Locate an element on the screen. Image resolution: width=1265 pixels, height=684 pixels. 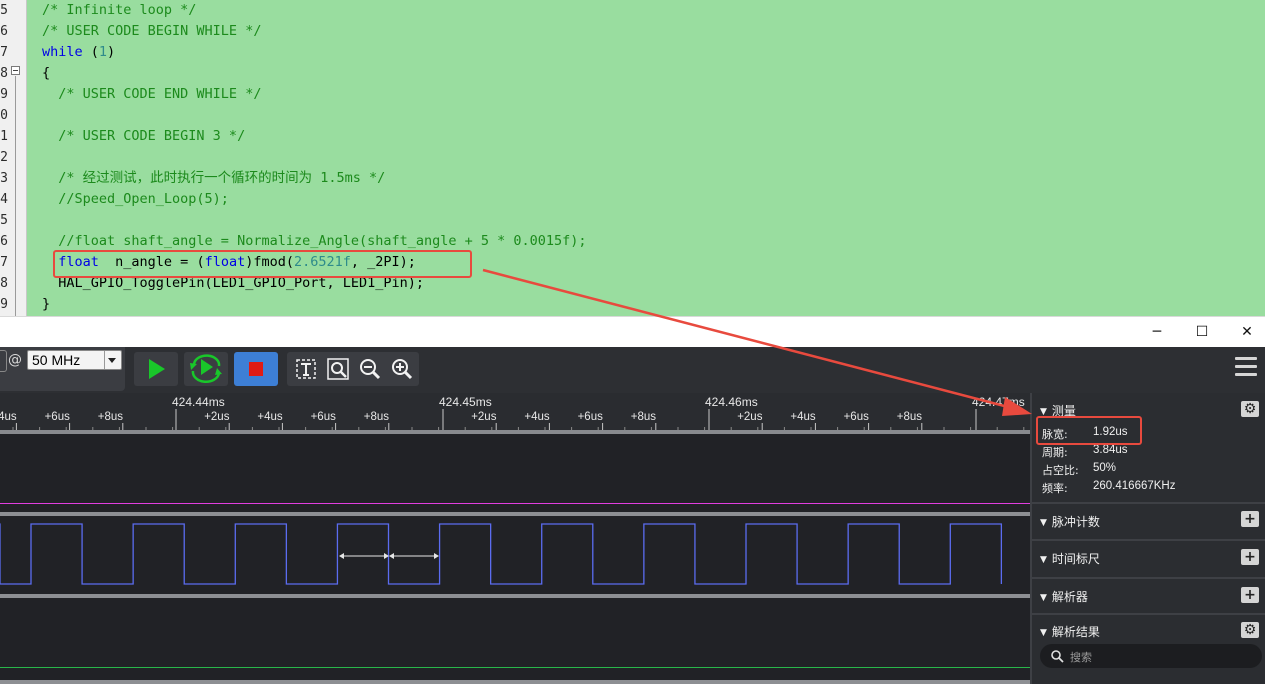
code-line: /* USER CODE BEGIN 3 */ is located at coordinates (143, 136).